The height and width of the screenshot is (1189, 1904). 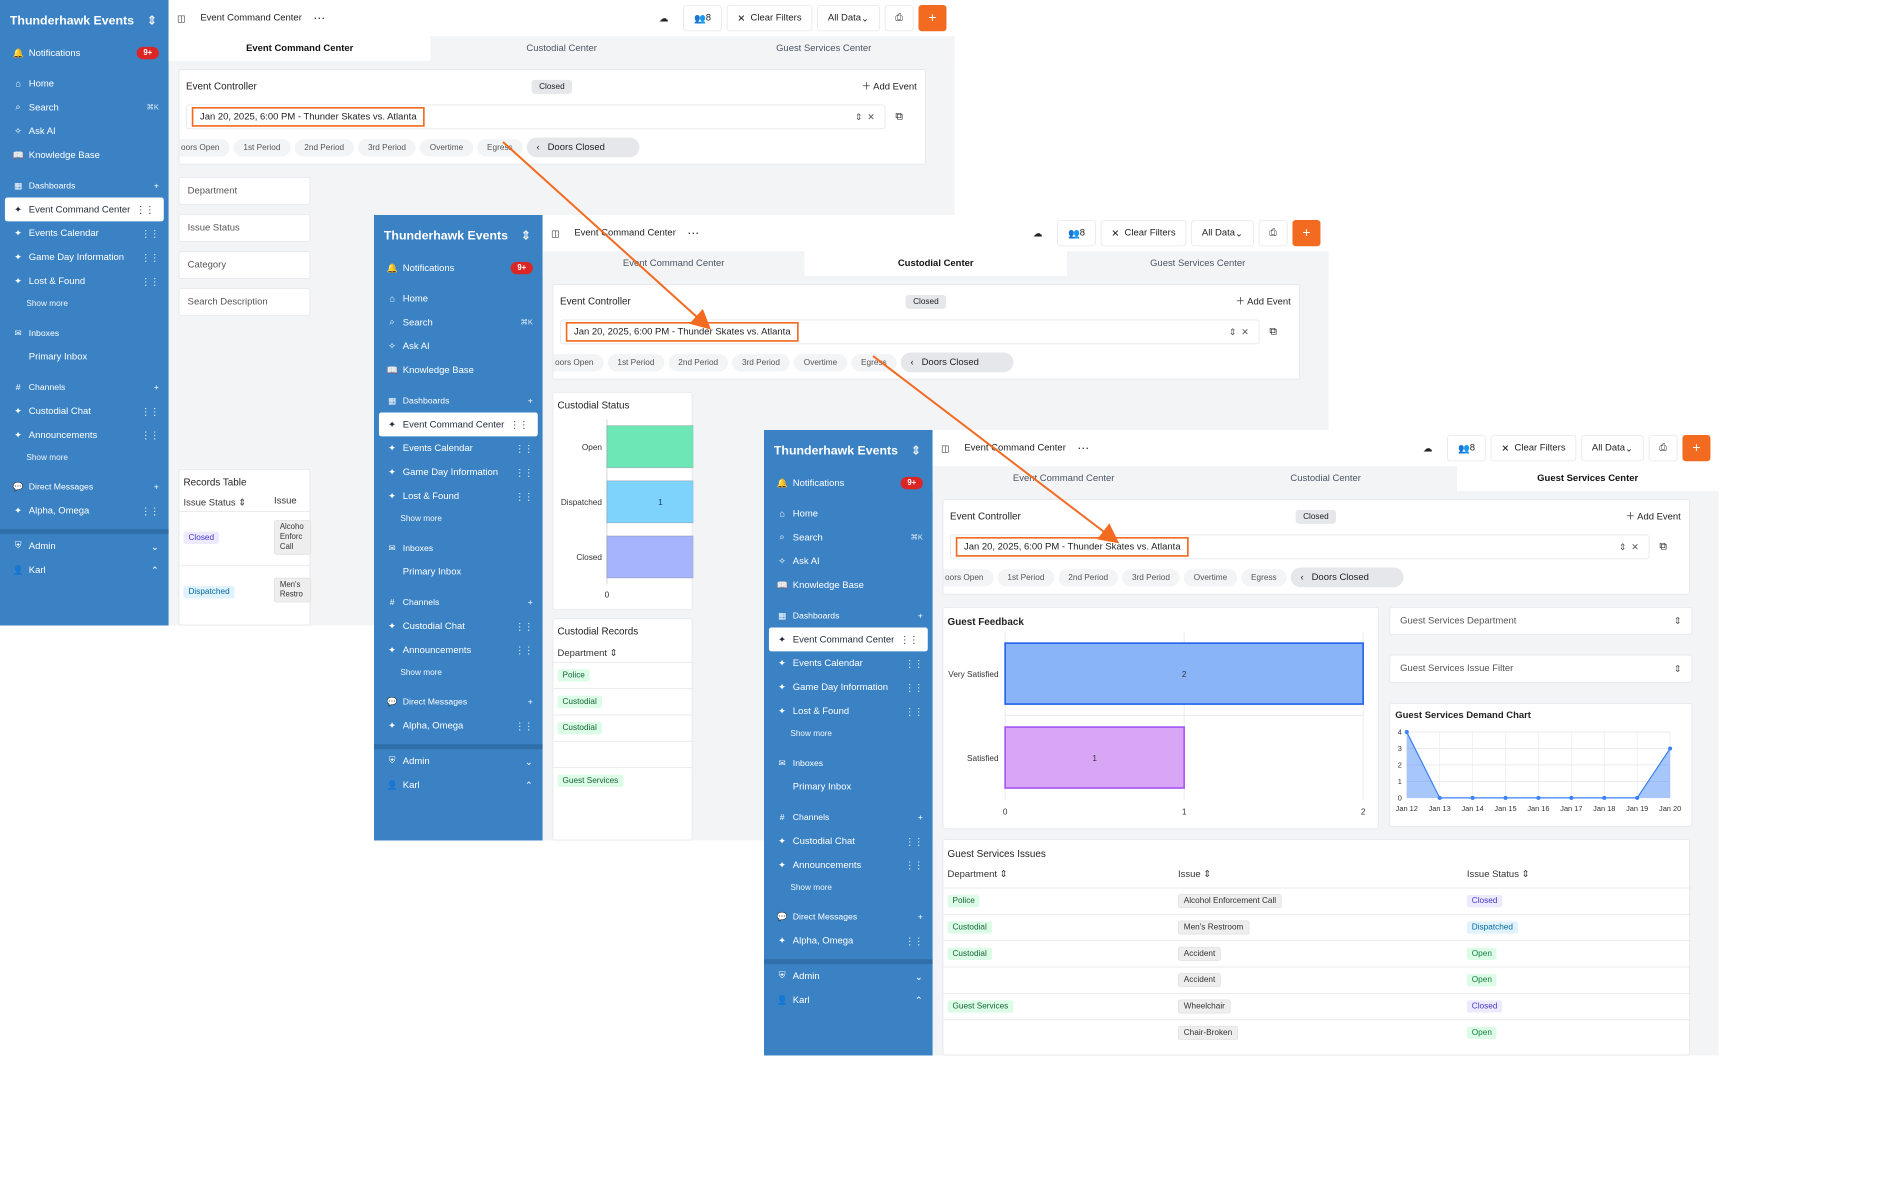 What do you see at coordinates (848, 561) in the screenshot?
I see `sidebar-item-ask-ai: ✧ Ask AI` at bounding box center [848, 561].